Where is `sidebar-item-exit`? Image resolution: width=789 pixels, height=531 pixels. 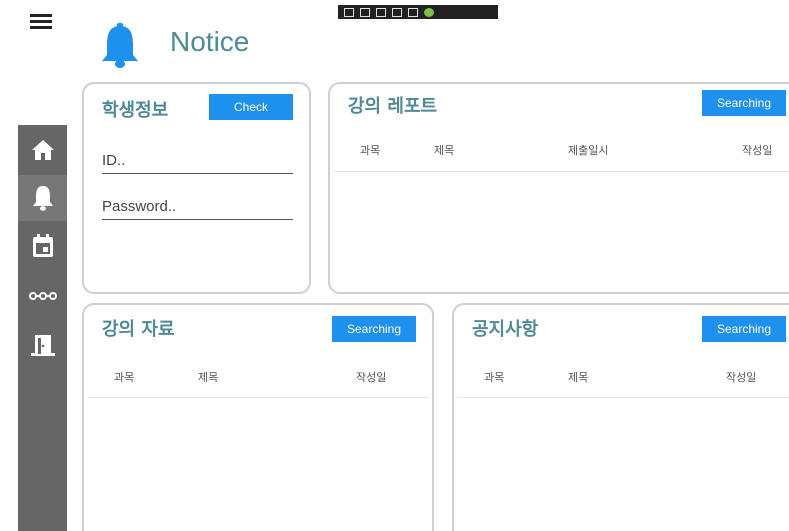
sidebar-item-exit is located at coordinates (42, 345).